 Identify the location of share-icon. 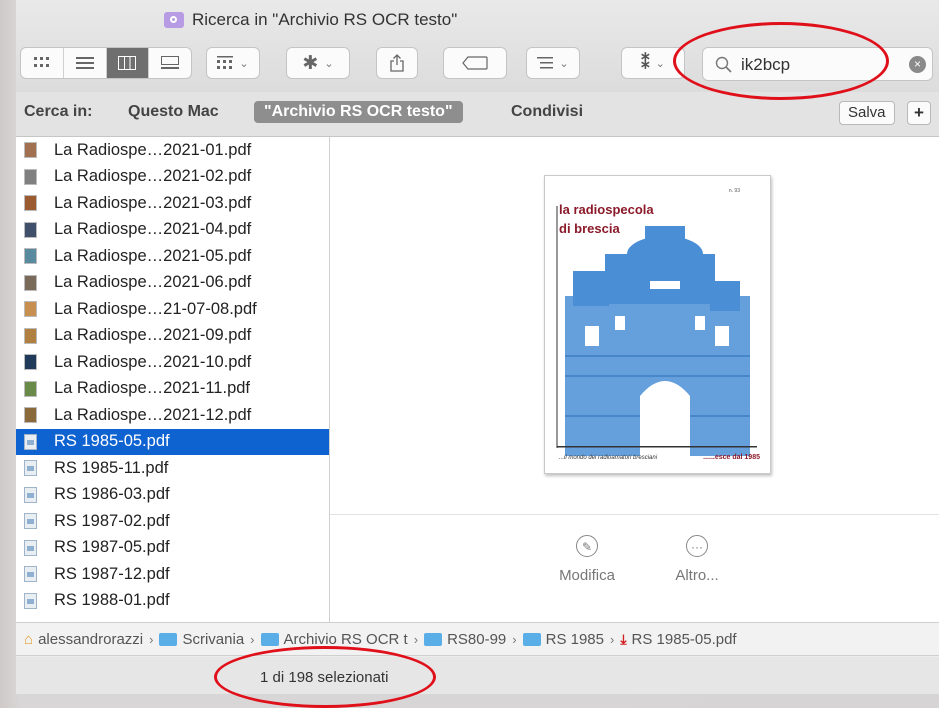
(397, 63).